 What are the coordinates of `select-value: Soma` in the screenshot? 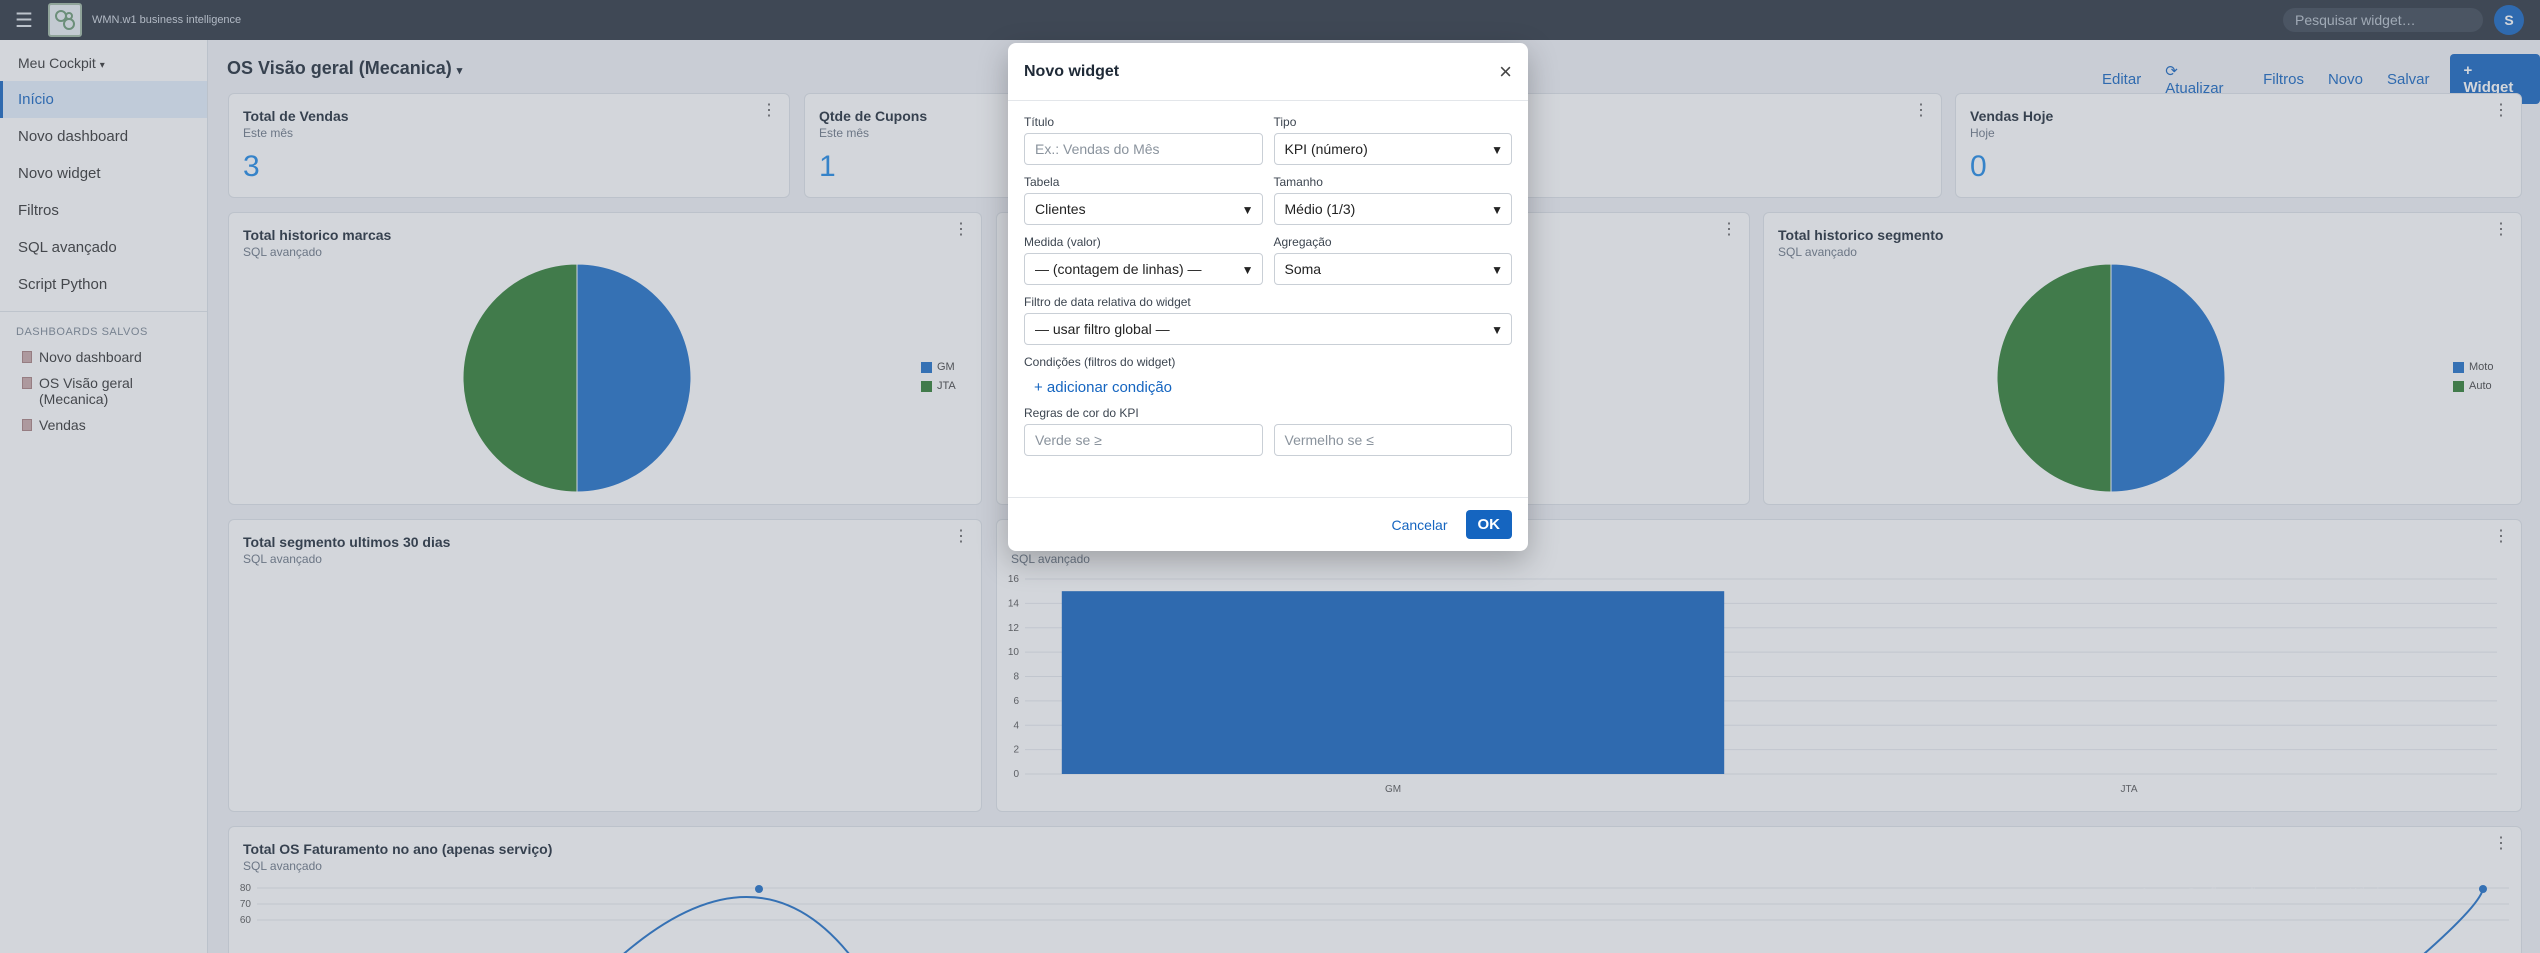 It's located at (1303, 269).